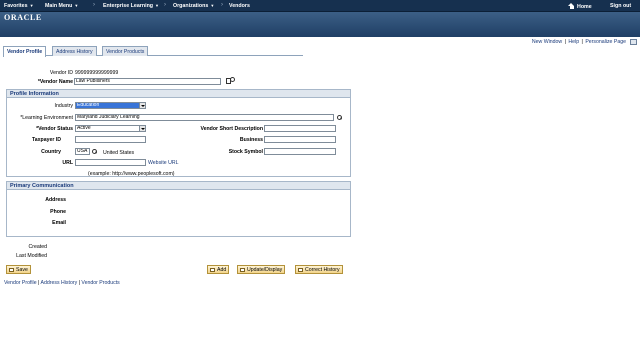 The height and width of the screenshot is (360, 640). Describe the element at coordinates (67, 163) in the screenshot. I see `url-label: URL` at that location.